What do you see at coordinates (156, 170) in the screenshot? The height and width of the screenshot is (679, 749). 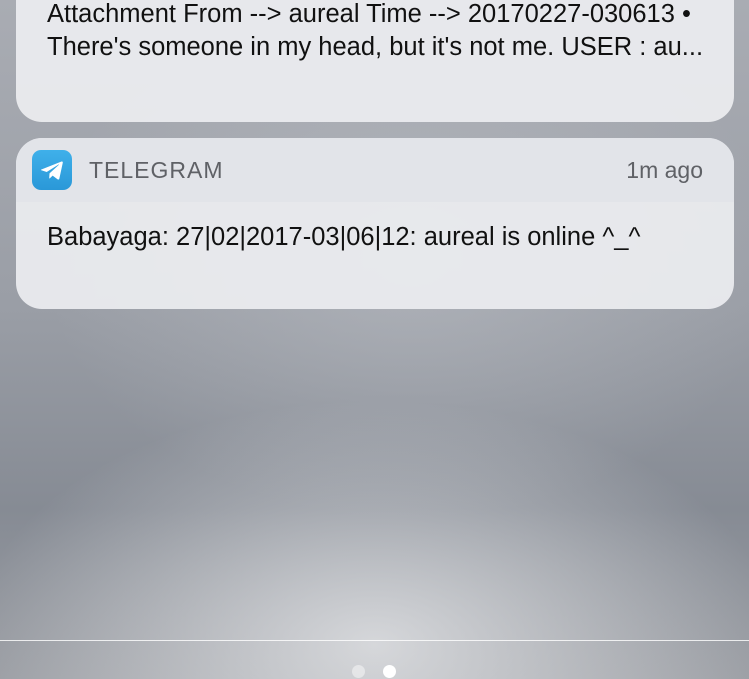 I see `app-name: TELEGRAM` at bounding box center [156, 170].